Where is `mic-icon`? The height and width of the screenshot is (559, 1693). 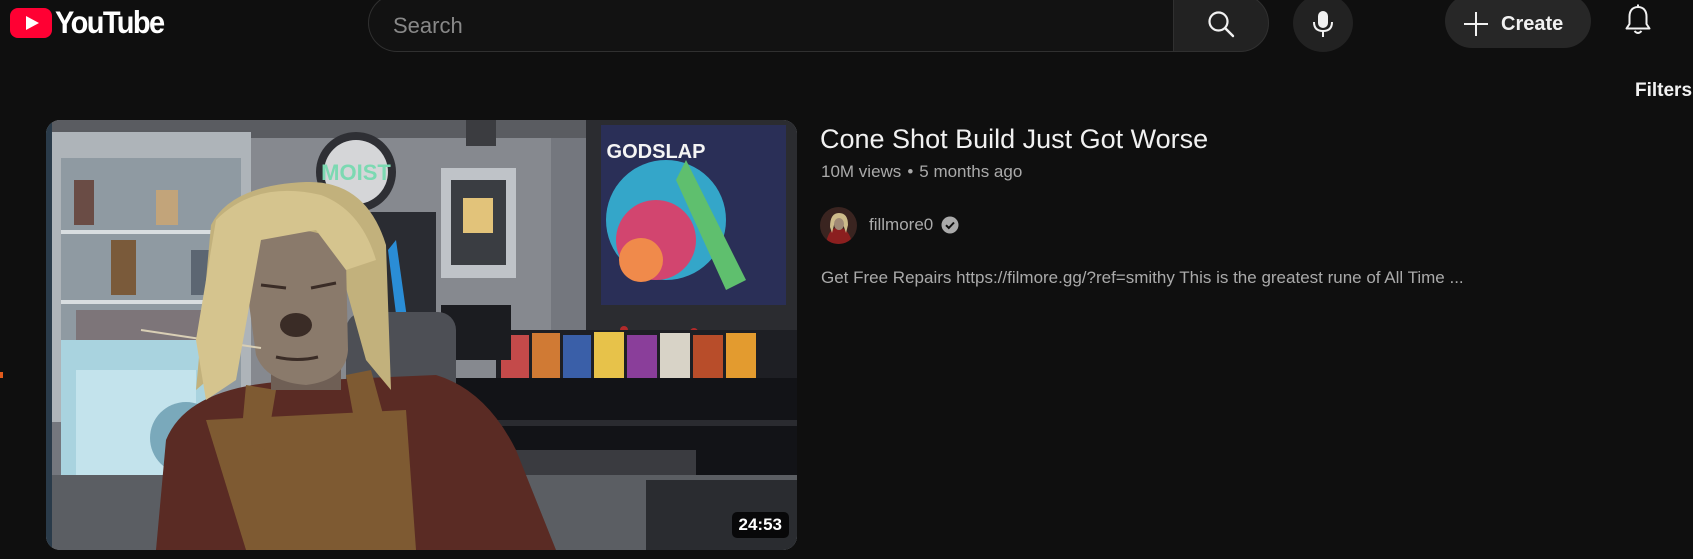
mic-icon is located at coordinates (1323, 26).